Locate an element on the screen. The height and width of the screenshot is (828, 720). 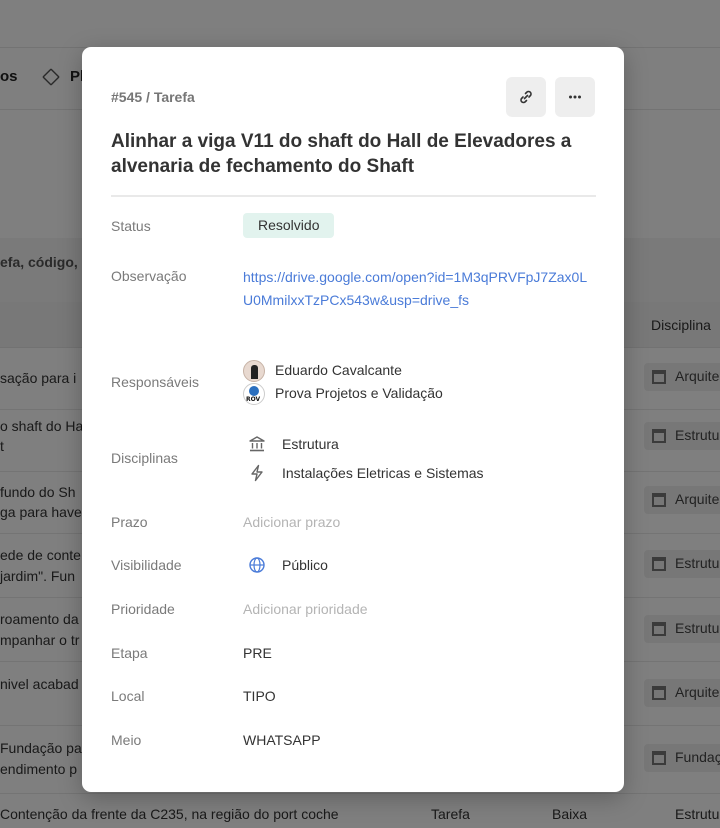
disciplinas-label: Disciplinas is located at coordinates (144, 458).